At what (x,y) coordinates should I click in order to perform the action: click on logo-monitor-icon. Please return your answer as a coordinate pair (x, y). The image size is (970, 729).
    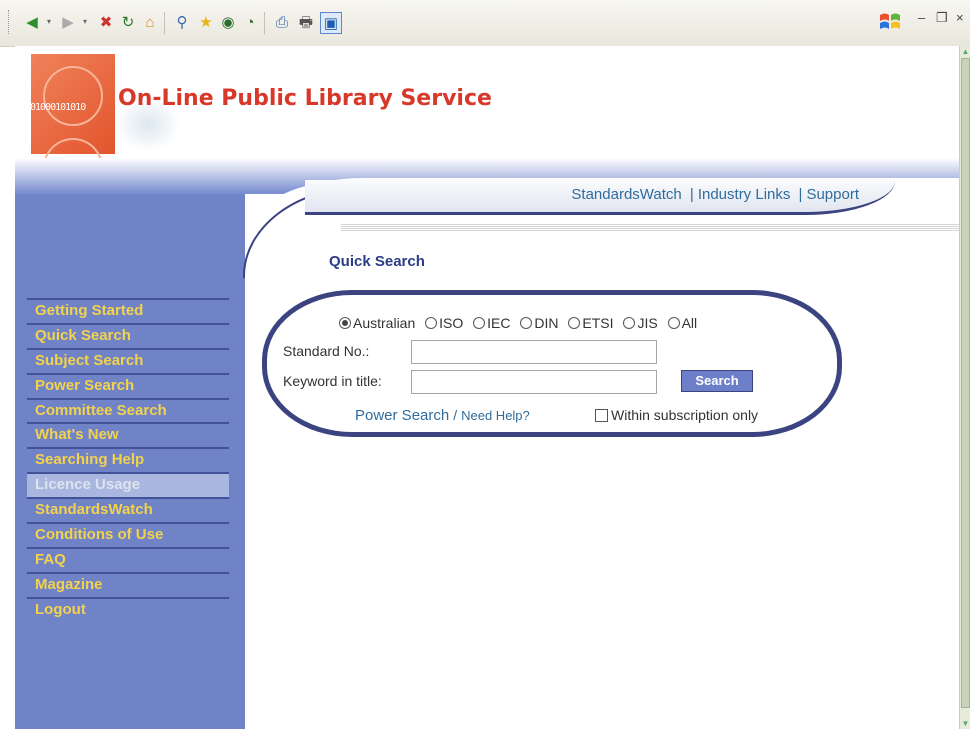
    Looking at the image, I should click on (73, 96).